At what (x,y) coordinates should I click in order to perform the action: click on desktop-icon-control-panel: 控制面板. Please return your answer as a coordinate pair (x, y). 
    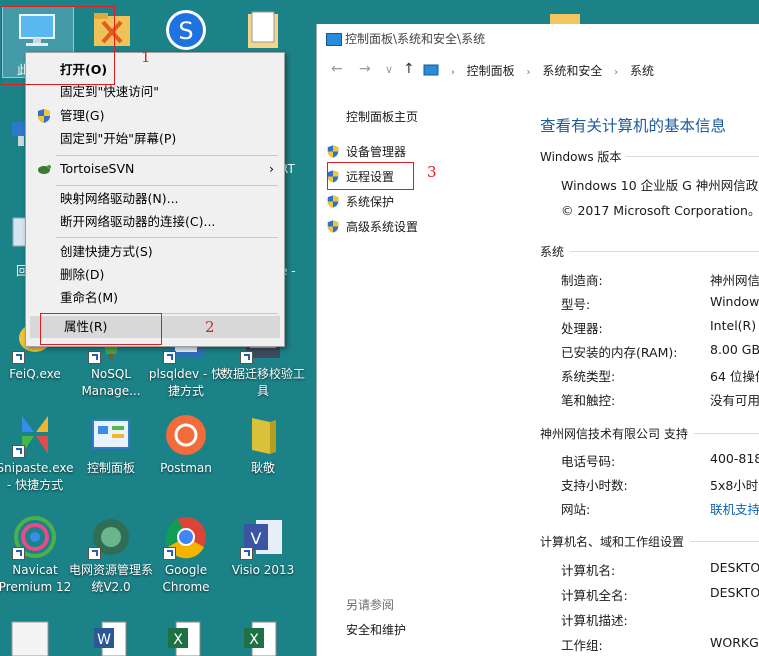
    Looking at the image, I should click on (111, 444).